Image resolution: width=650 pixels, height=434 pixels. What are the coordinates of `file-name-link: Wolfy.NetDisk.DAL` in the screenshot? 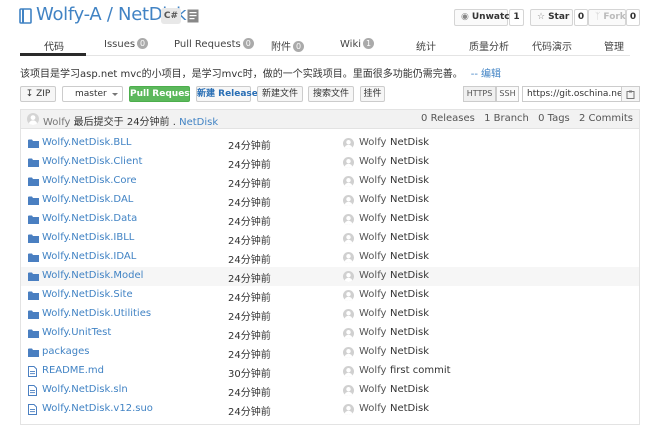 It's located at (87, 199).